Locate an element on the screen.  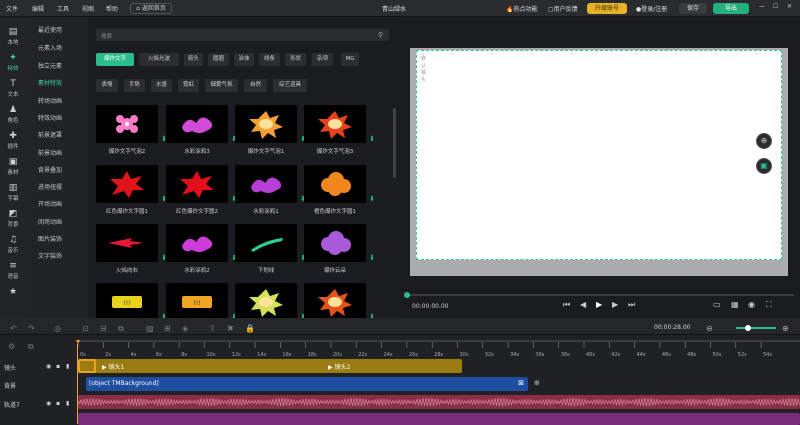
shot1-clip: ▶ 镜头1 is located at coordinates (113, 366).